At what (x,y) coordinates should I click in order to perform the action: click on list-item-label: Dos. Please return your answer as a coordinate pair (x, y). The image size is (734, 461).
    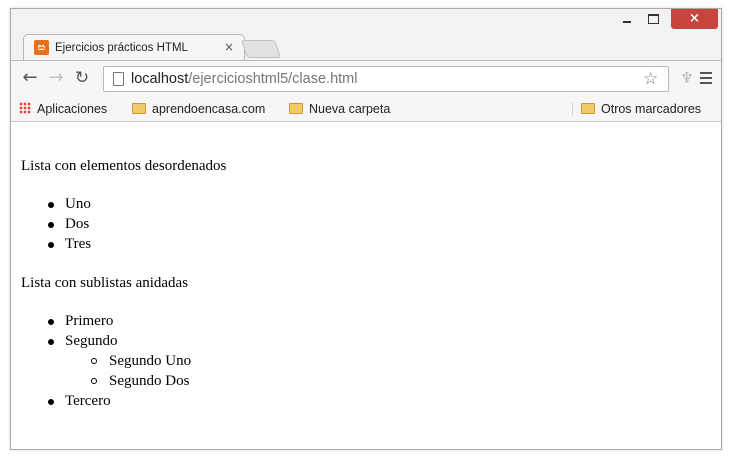
    Looking at the image, I should click on (77, 224).